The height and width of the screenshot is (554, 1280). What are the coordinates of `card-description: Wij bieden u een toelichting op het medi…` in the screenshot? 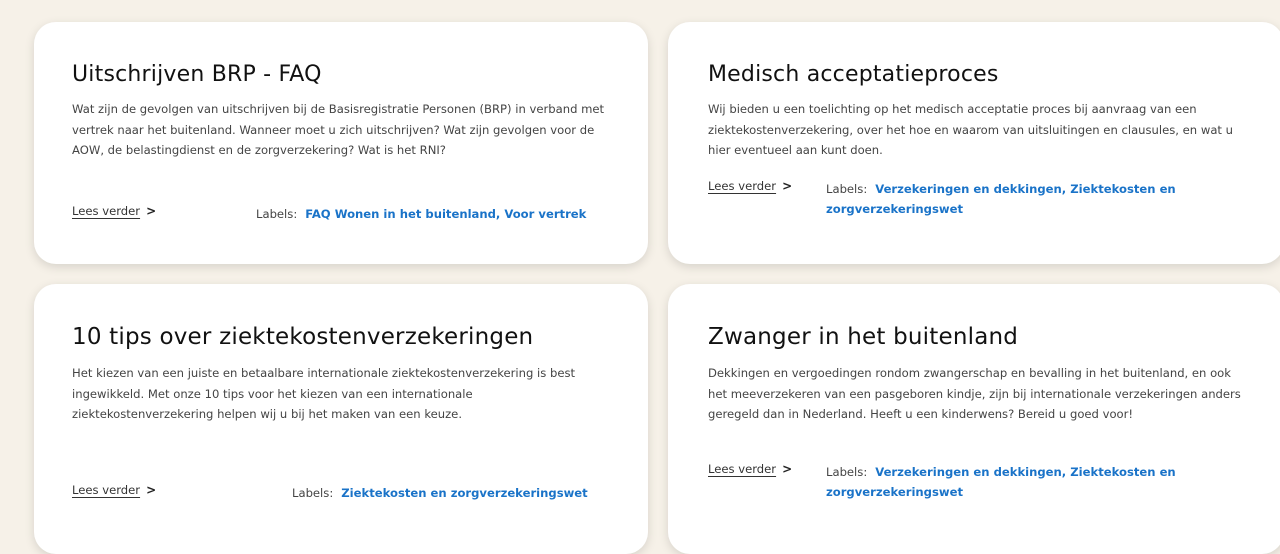 It's located at (971, 129).